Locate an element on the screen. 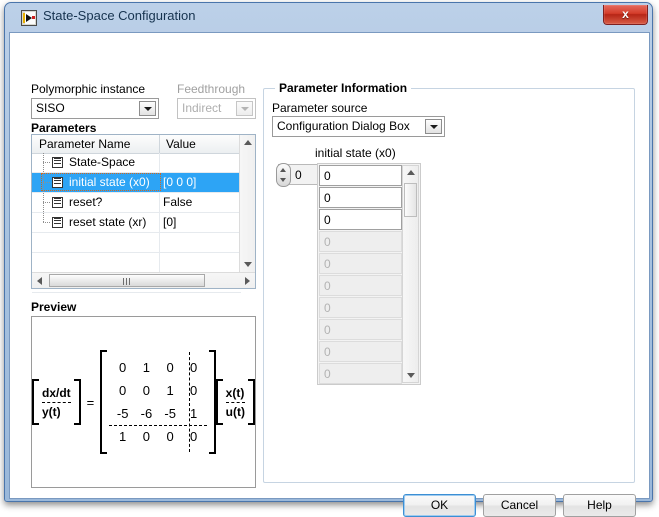  feedthrough-value: Indirect is located at coordinates (202, 108).